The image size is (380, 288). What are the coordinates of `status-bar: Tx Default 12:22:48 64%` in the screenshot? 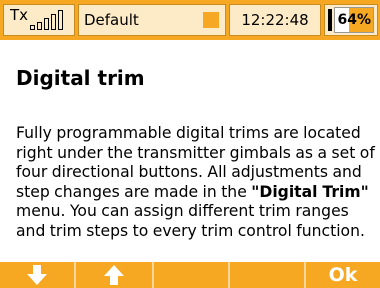 It's located at (190, 20).